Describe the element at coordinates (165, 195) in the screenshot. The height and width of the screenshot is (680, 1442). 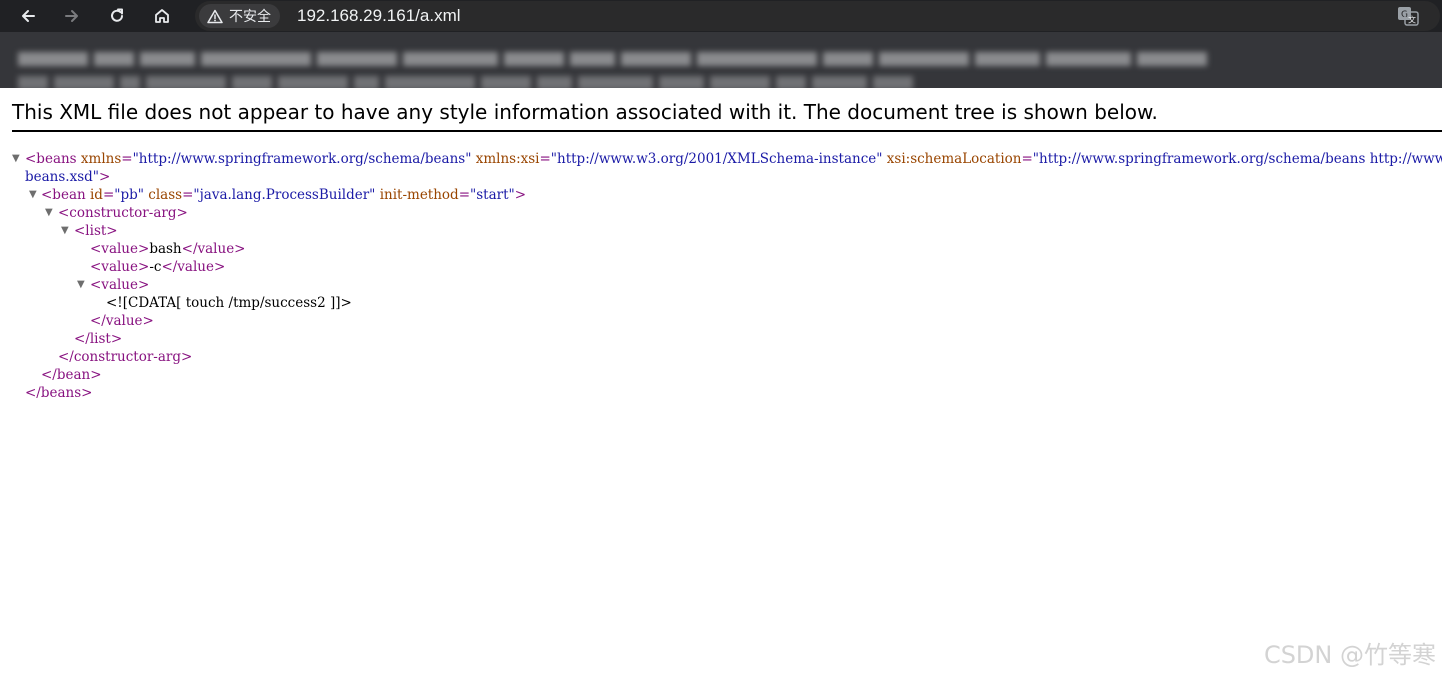
I see `attr-class: class` at that location.